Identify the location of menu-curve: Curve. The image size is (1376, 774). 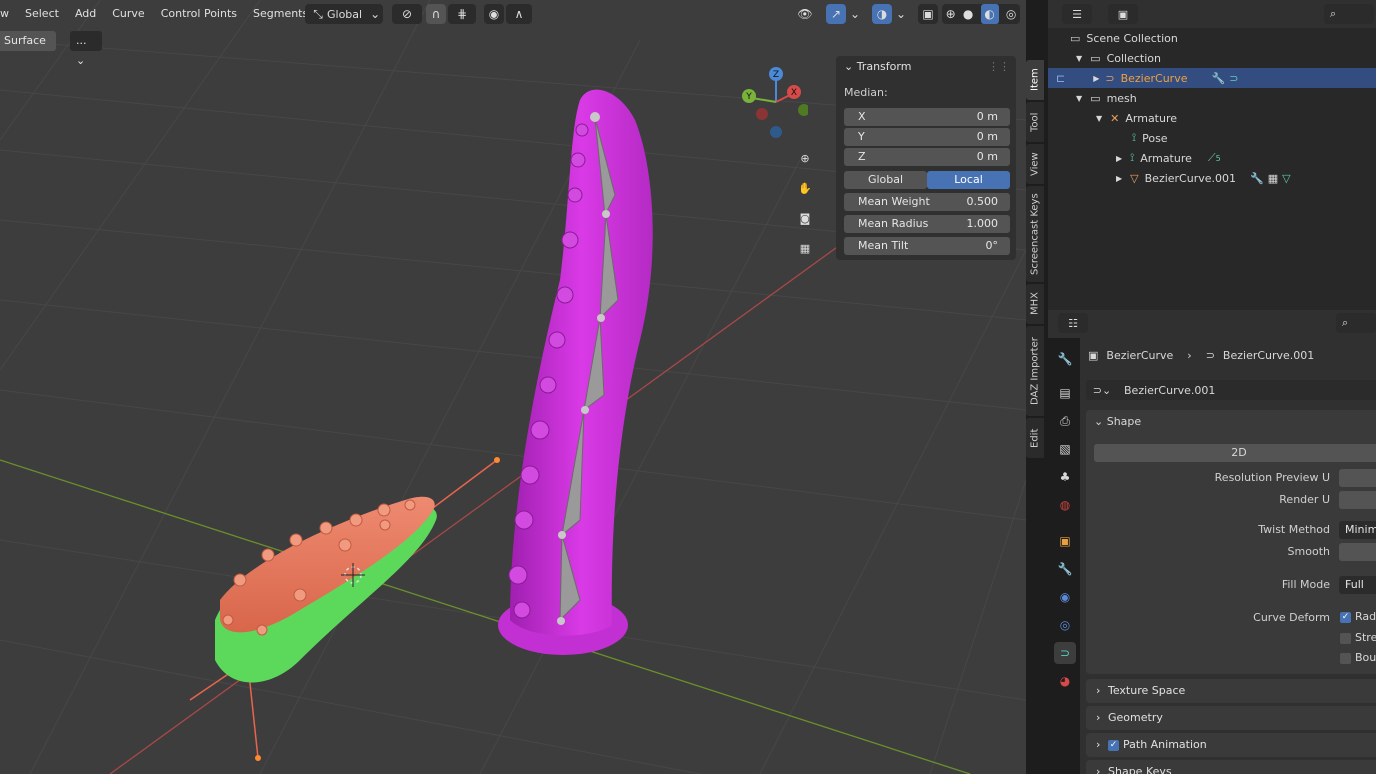
(128, 14).